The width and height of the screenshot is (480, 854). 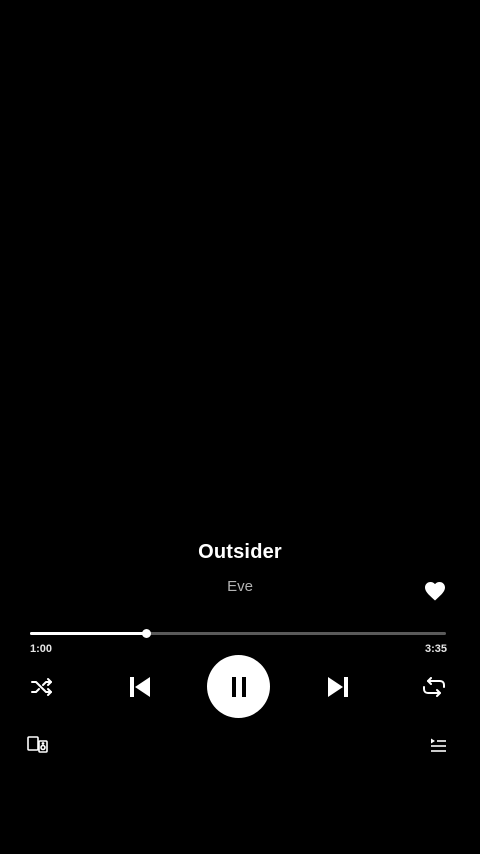 I want to click on skip-next-icon, so click(x=338, y=687).